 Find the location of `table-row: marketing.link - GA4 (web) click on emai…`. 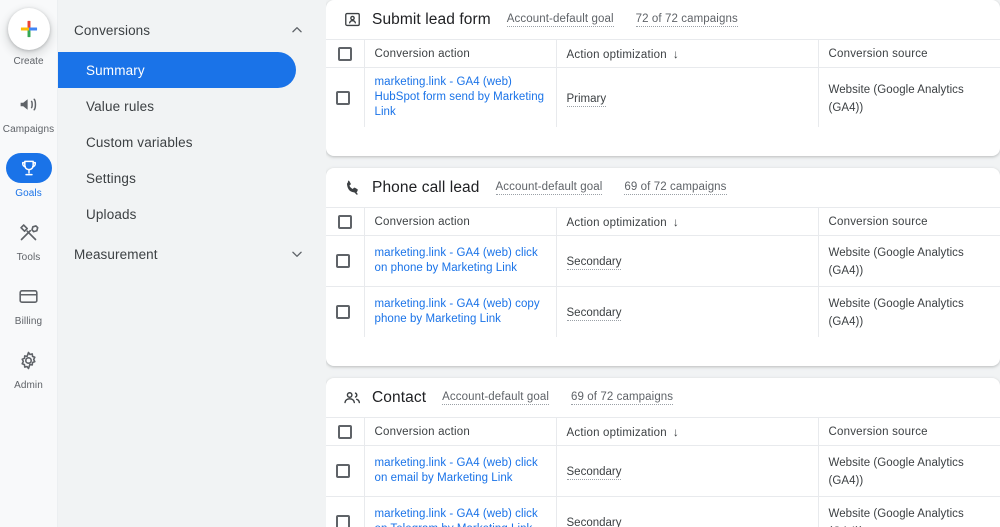

table-row: marketing.link - GA4 (web) click on emai… is located at coordinates (663, 471).